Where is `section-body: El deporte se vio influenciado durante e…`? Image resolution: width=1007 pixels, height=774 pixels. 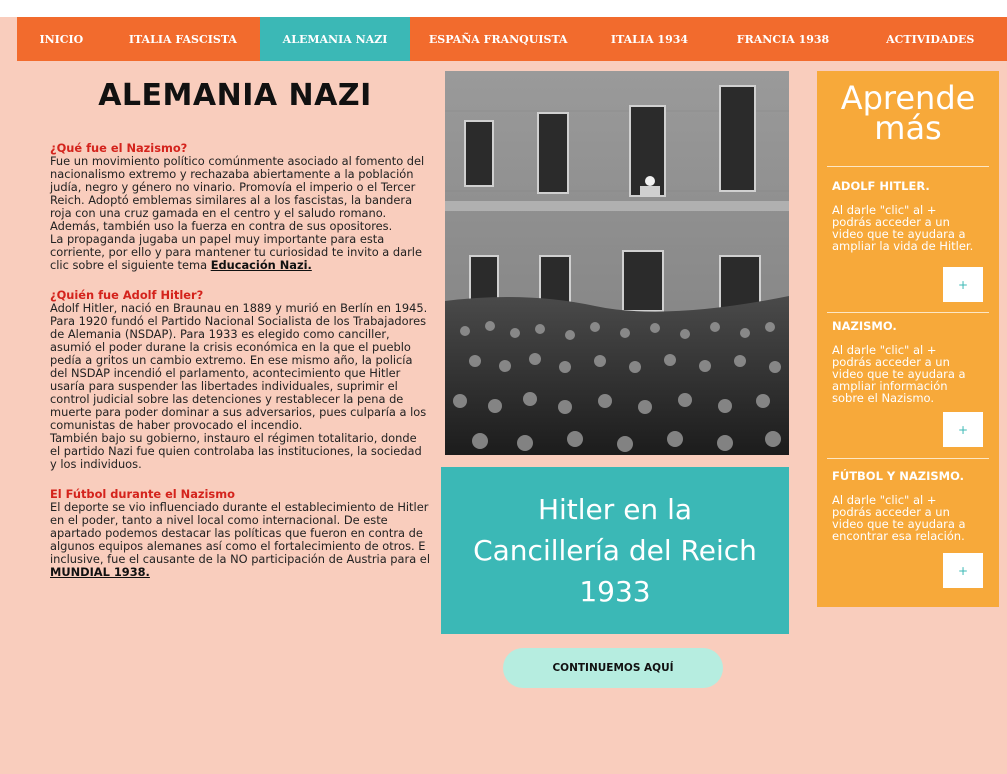
section-body: El deporte se vio influenciado durante e… is located at coordinates (240, 540).